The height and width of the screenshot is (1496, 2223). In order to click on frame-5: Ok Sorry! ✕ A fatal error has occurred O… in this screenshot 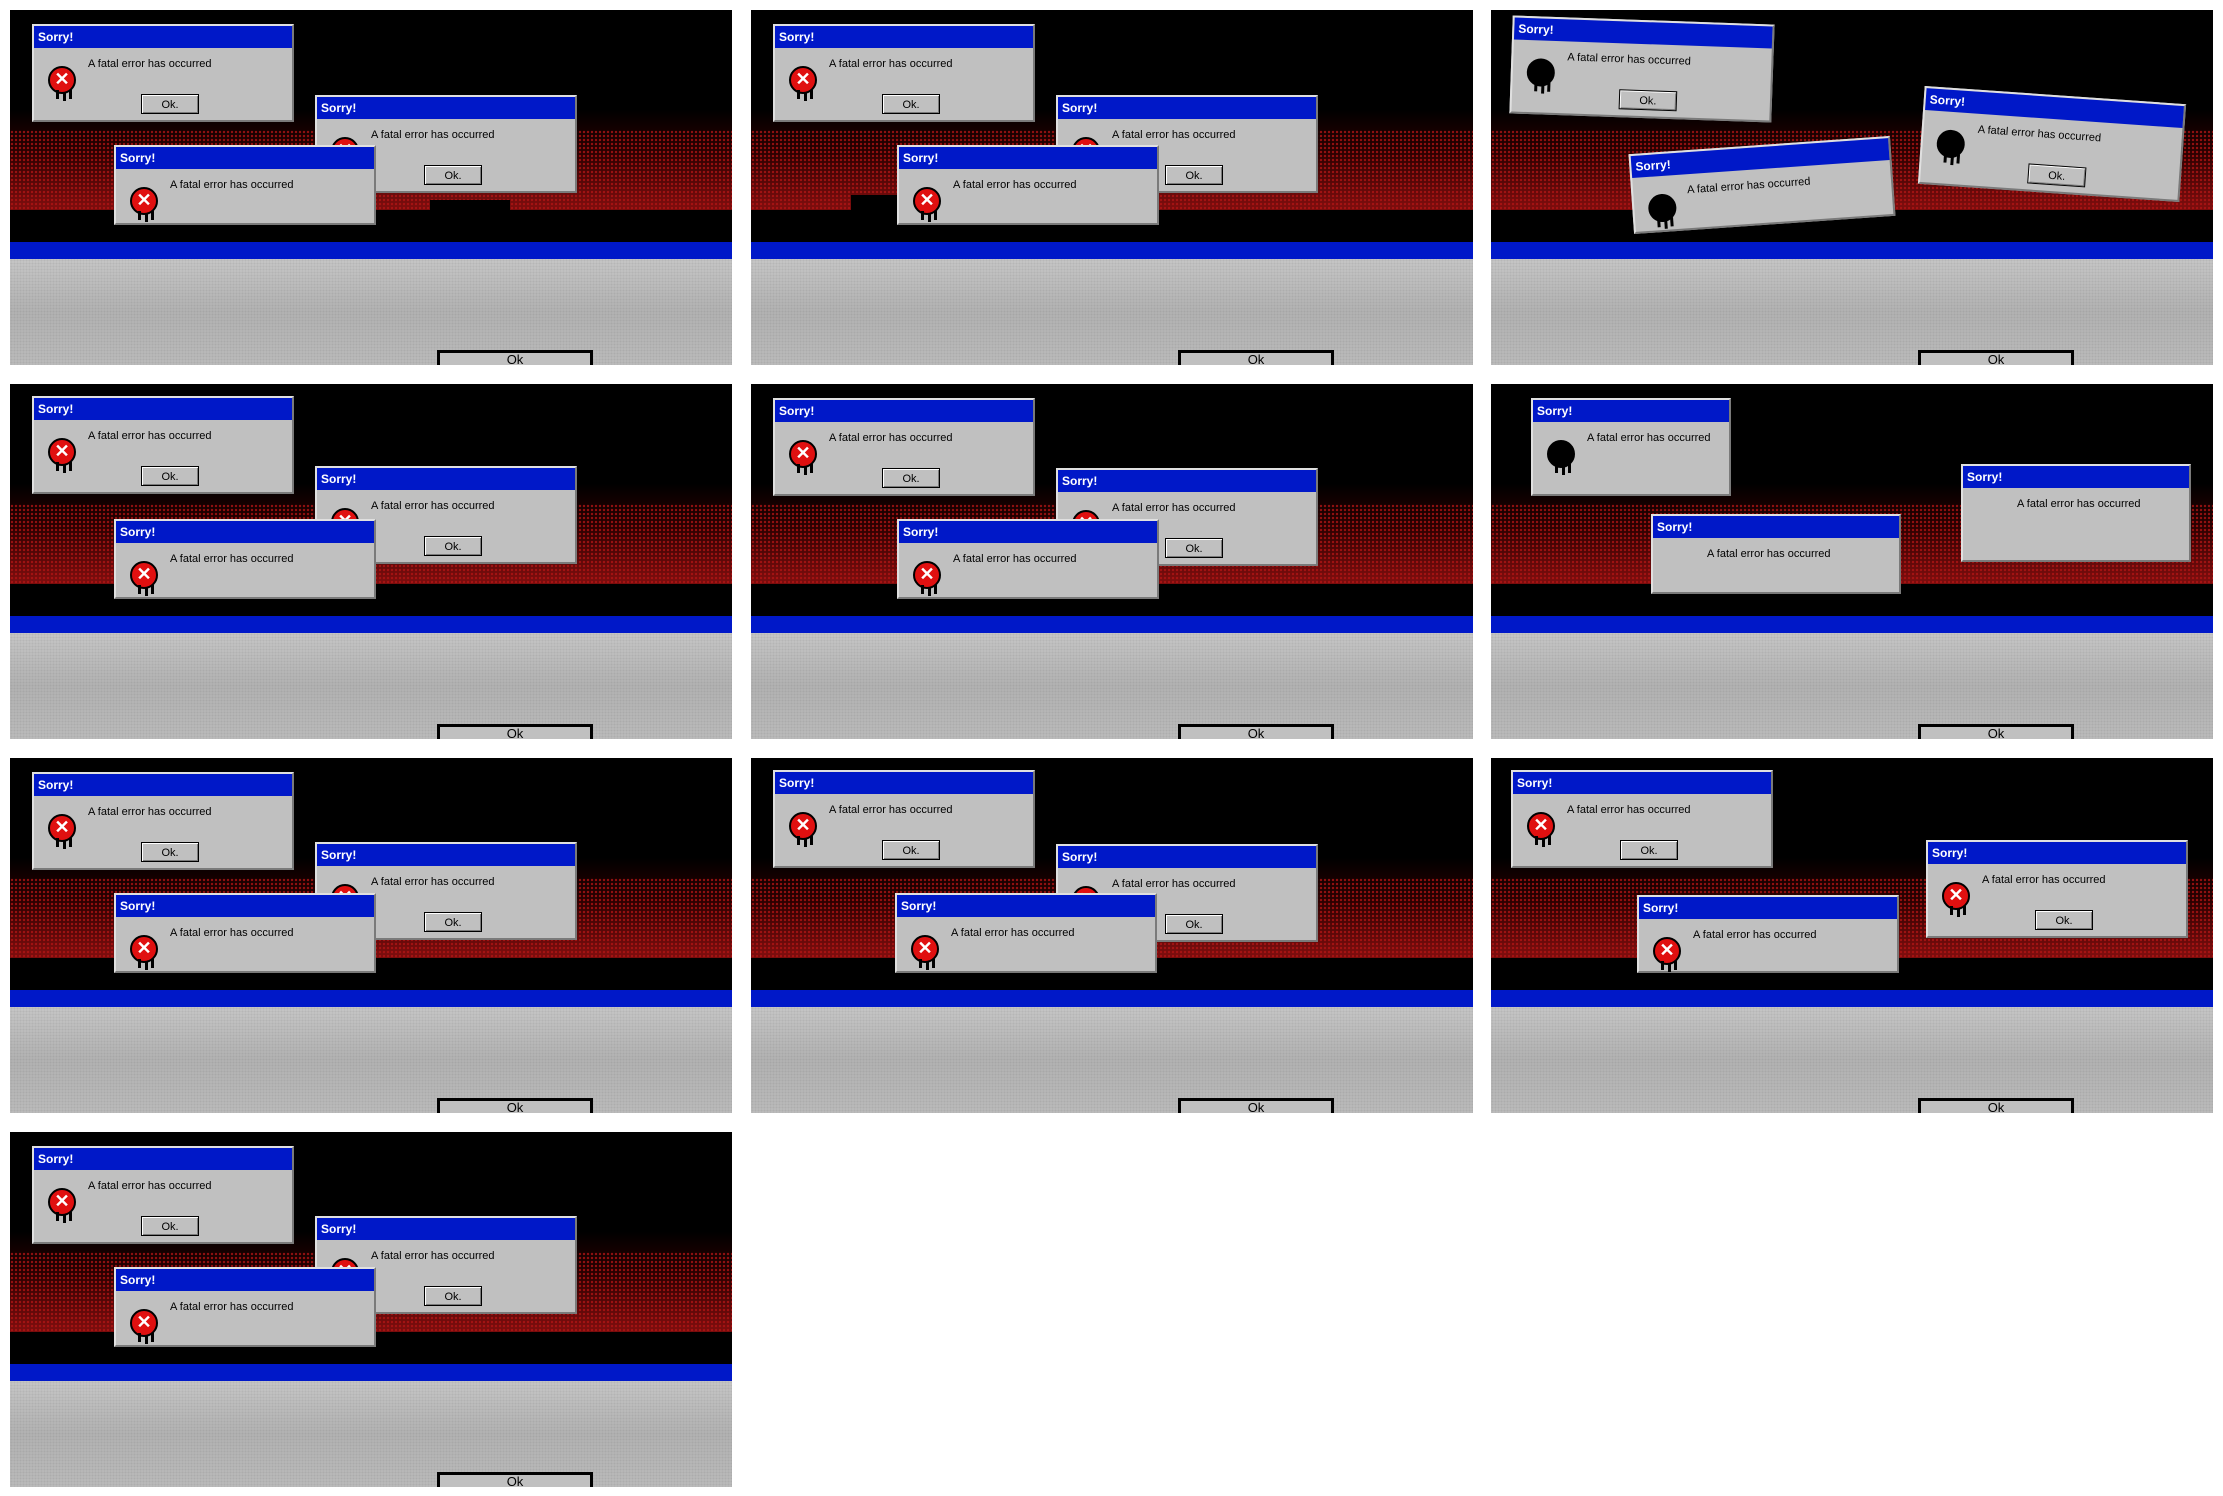, I will do `click(1112, 561)`.